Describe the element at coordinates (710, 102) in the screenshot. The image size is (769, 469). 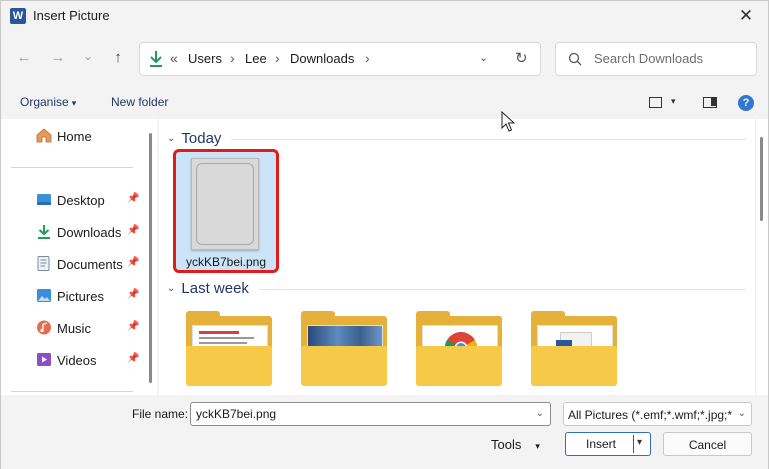
I see `preview-pane-icon` at that location.